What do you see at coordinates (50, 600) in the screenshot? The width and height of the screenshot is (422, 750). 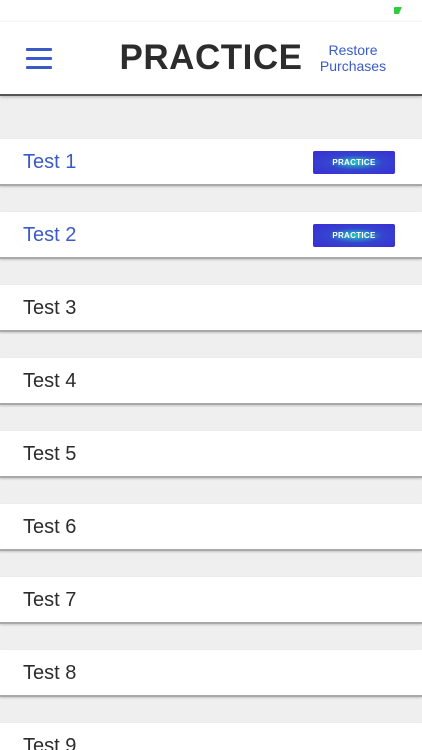 I see `test-label: Test 7` at bounding box center [50, 600].